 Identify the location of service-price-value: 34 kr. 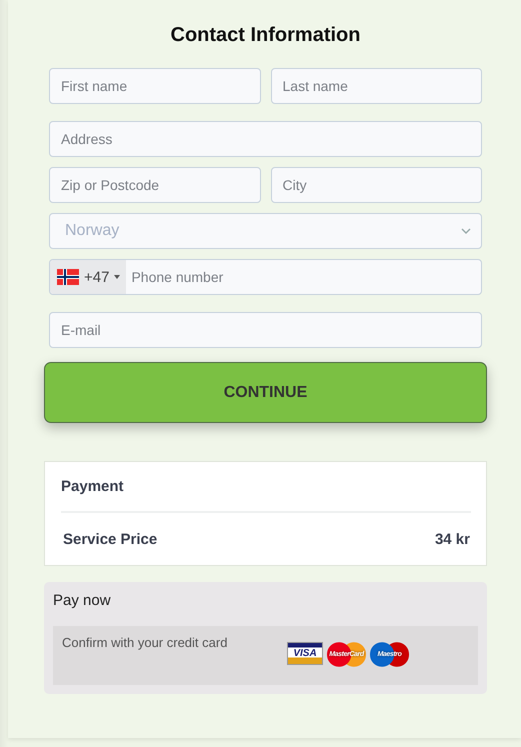
(452, 539).